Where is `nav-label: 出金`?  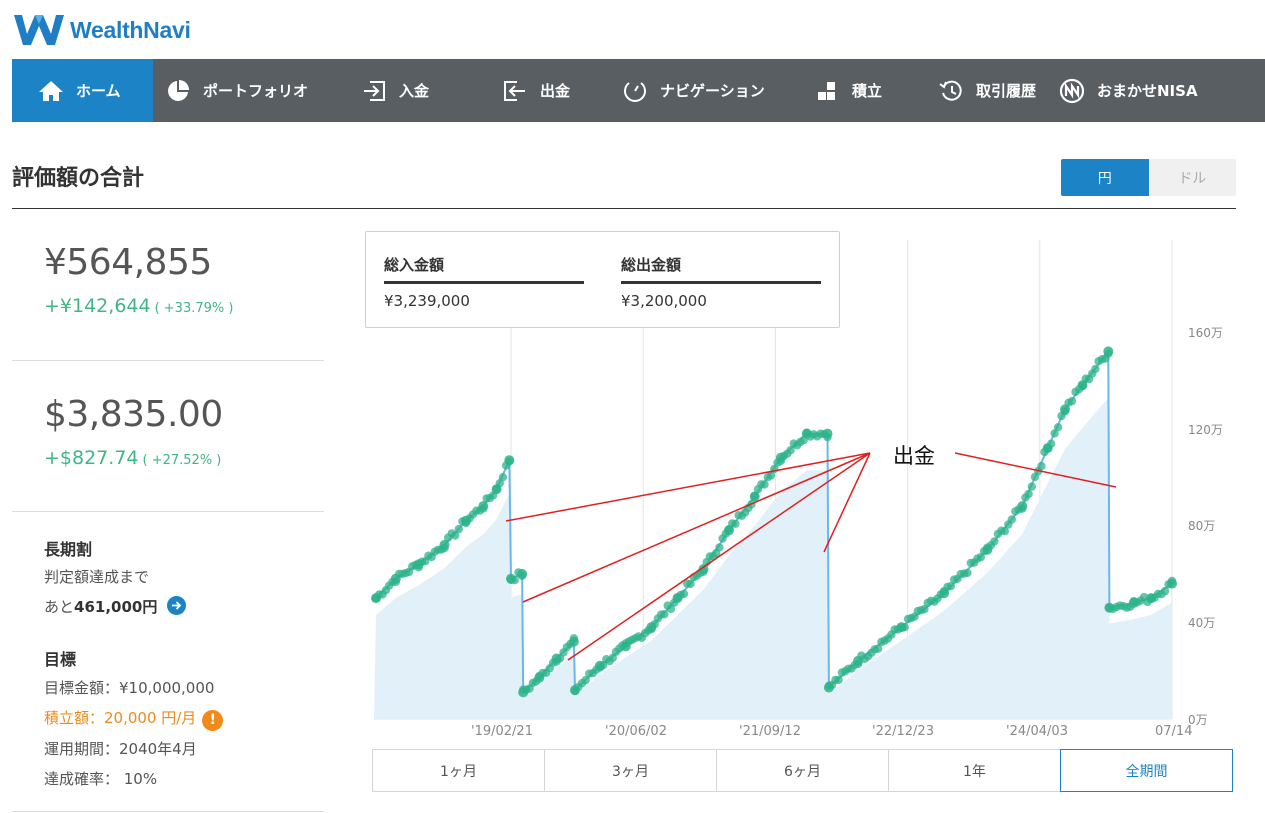
nav-label: 出金 is located at coordinates (555, 91).